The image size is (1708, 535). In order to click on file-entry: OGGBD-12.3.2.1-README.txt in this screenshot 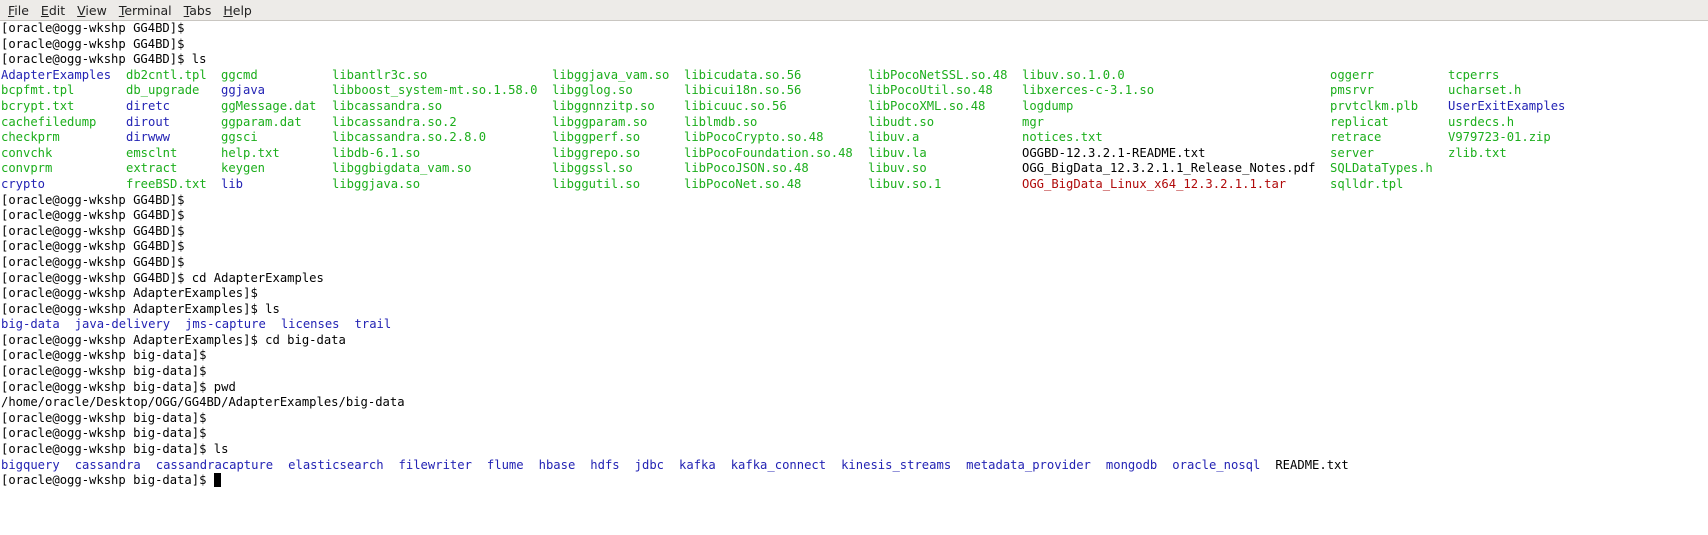, I will do `click(1114, 152)`.